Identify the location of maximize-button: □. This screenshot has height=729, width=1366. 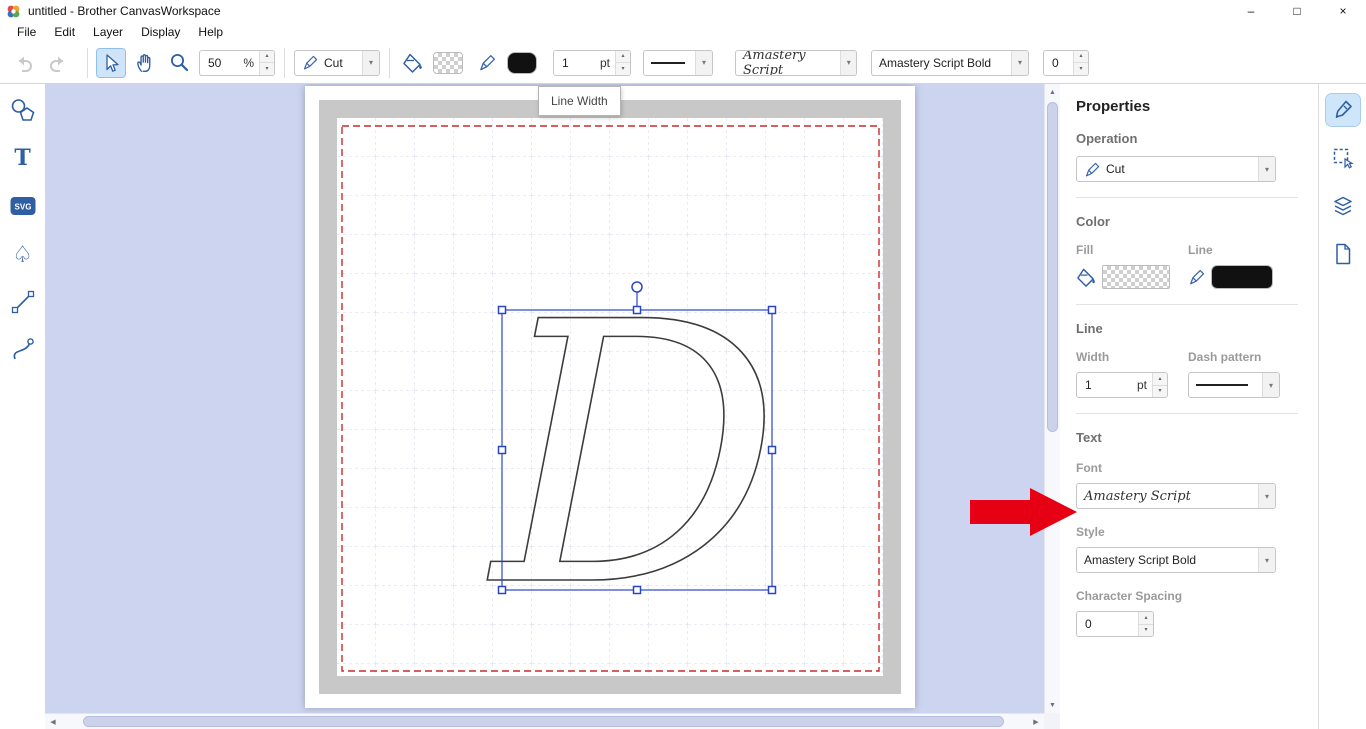
(1297, 11).